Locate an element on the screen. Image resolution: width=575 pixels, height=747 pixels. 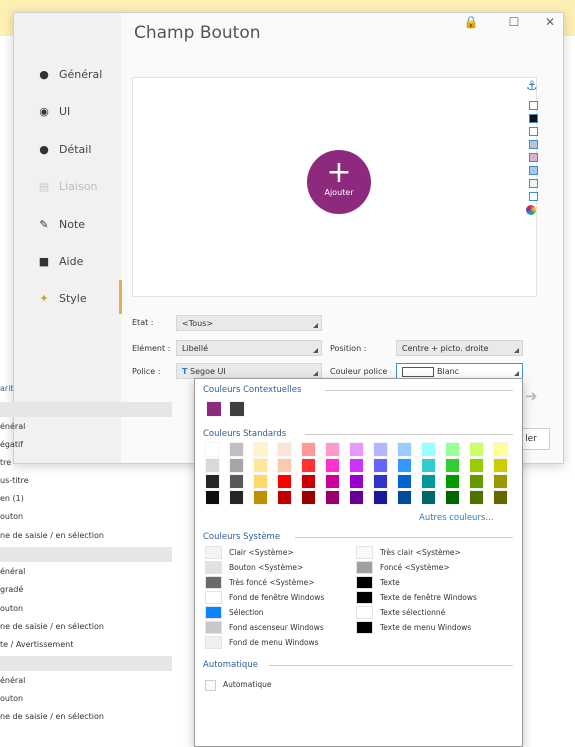
nav-item-general: ● Général is located at coordinates (70, 74).